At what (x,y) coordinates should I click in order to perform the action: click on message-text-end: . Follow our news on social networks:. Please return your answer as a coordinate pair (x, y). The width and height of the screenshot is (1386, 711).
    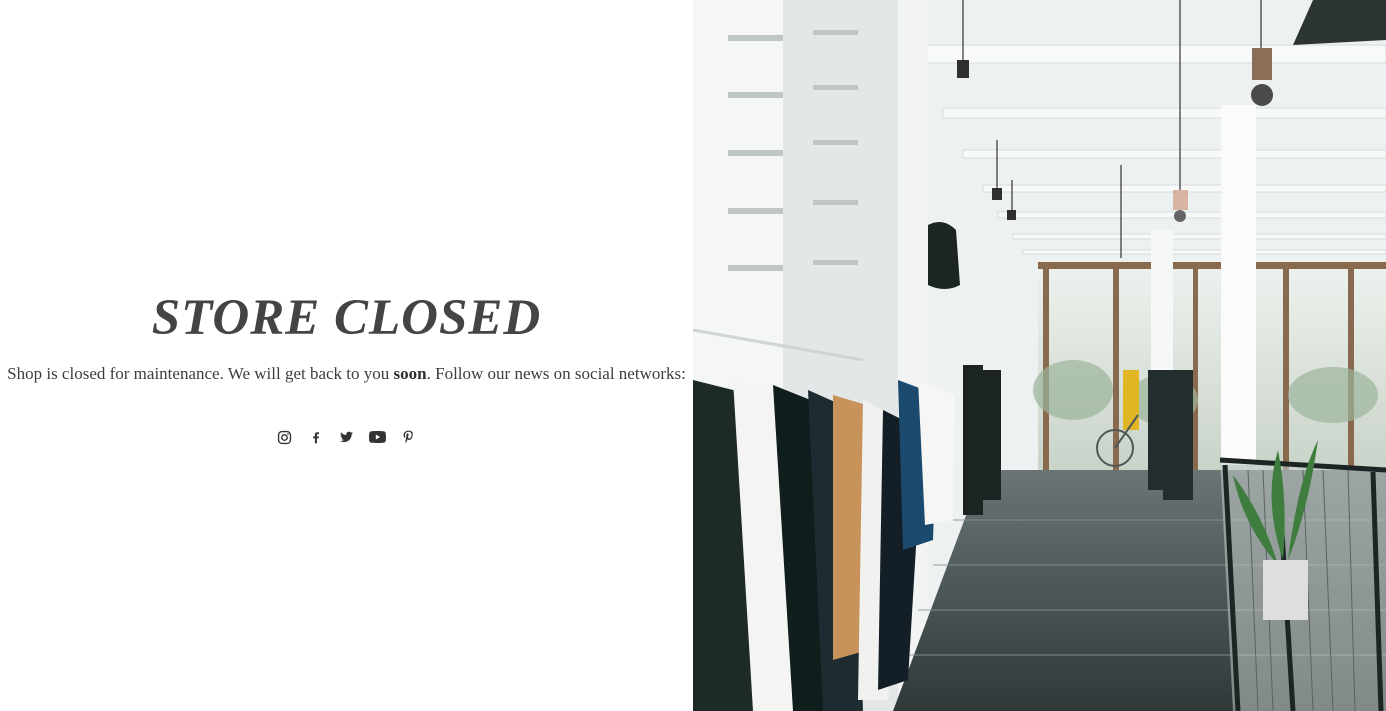
    Looking at the image, I should click on (556, 373).